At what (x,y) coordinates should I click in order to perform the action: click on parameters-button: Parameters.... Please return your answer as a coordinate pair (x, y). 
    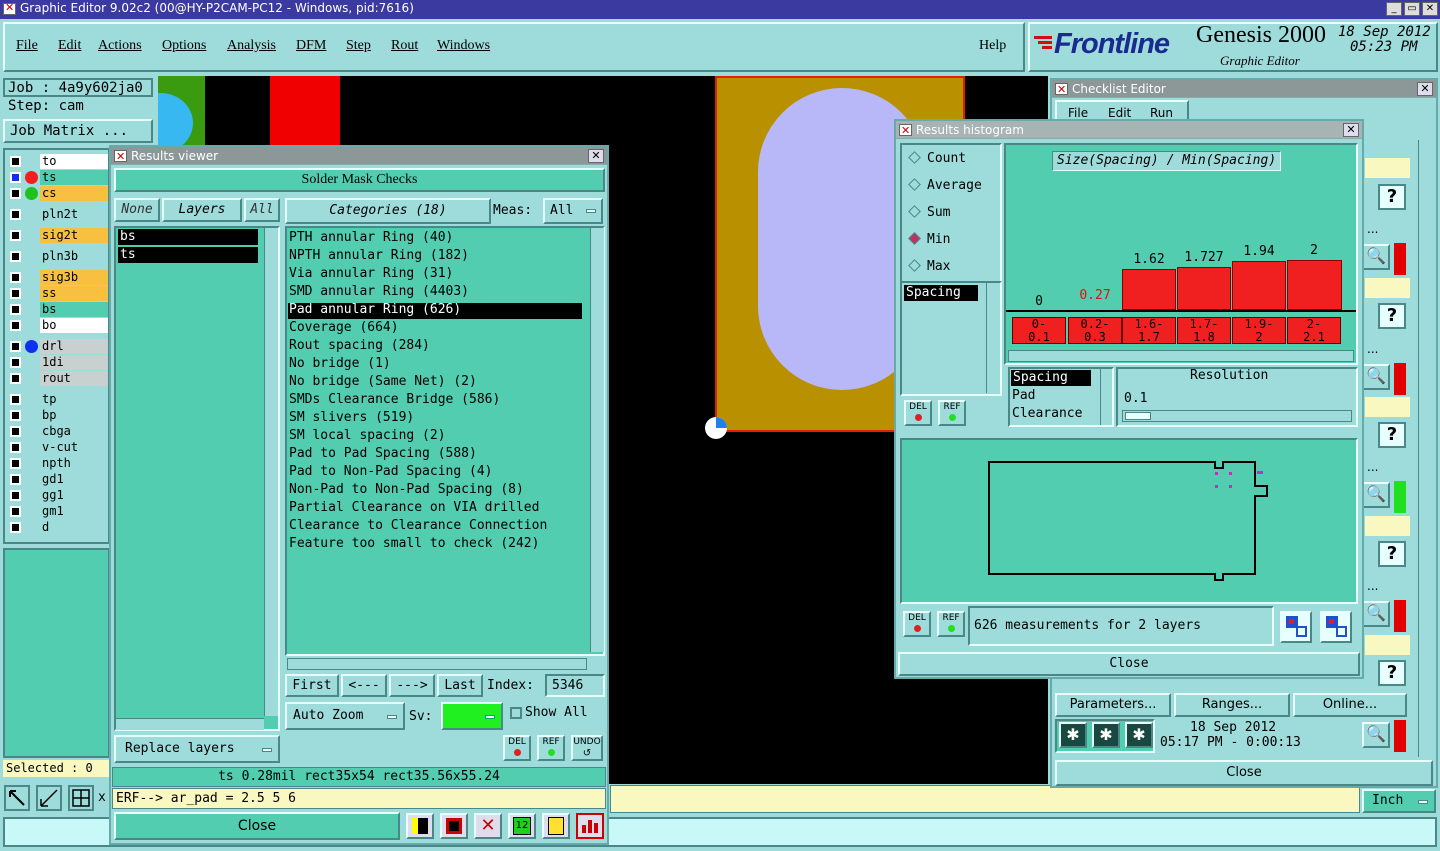
    Looking at the image, I should click on (1113, 705).